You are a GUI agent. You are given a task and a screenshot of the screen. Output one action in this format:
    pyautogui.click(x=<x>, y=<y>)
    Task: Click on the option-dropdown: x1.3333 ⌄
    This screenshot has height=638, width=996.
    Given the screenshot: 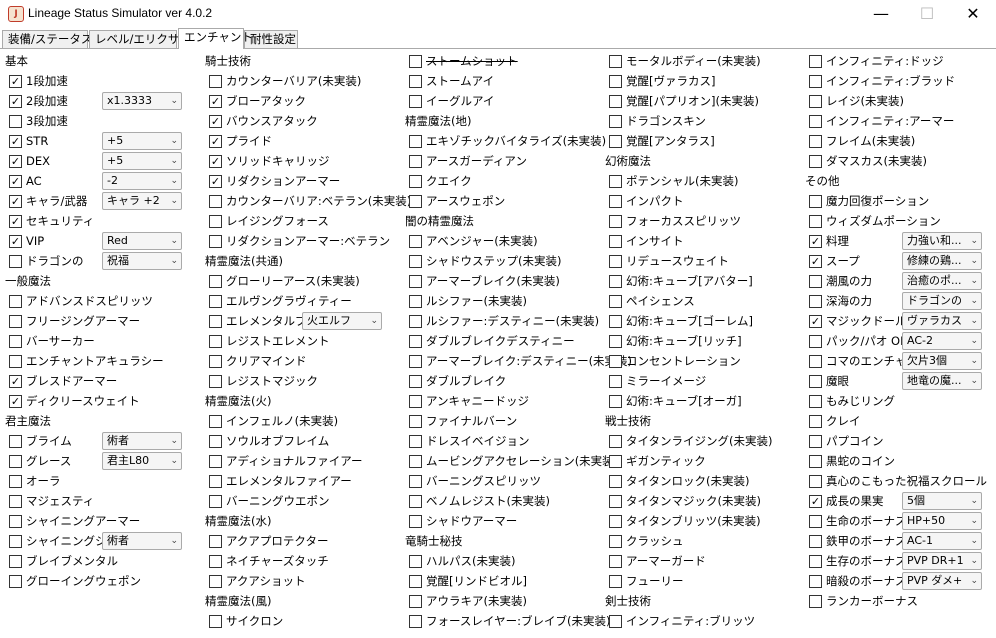 What is the action you would take?
    pyautogui.click(x=142, y=101)
    